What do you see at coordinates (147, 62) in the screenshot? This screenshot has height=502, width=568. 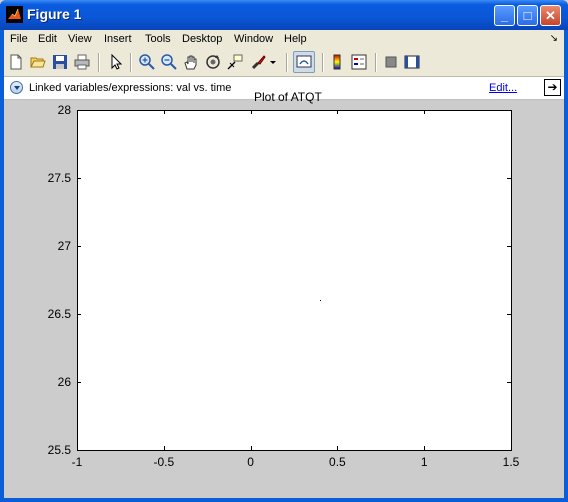 I see `zoom-in-icon` at bounding box center [147, 62].